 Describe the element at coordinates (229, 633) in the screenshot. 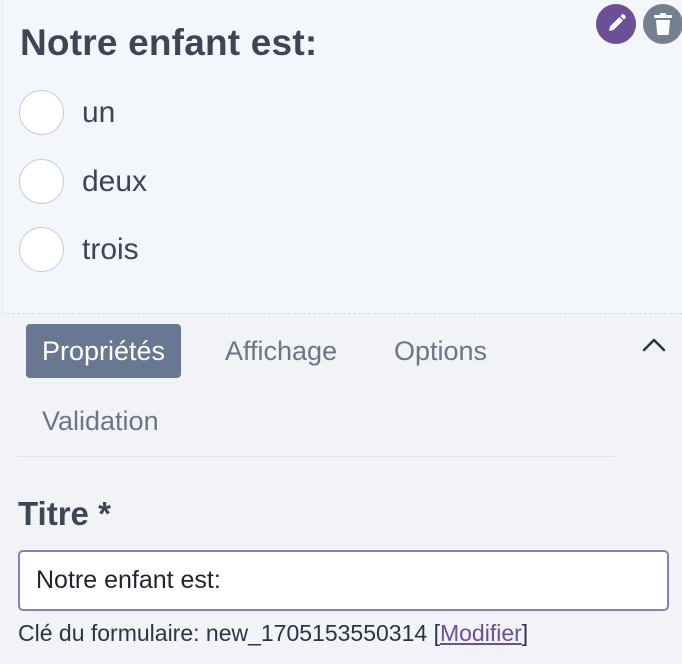

I see `form-key-text: Clé du formulaire: new_1705153550314 [` at that location.